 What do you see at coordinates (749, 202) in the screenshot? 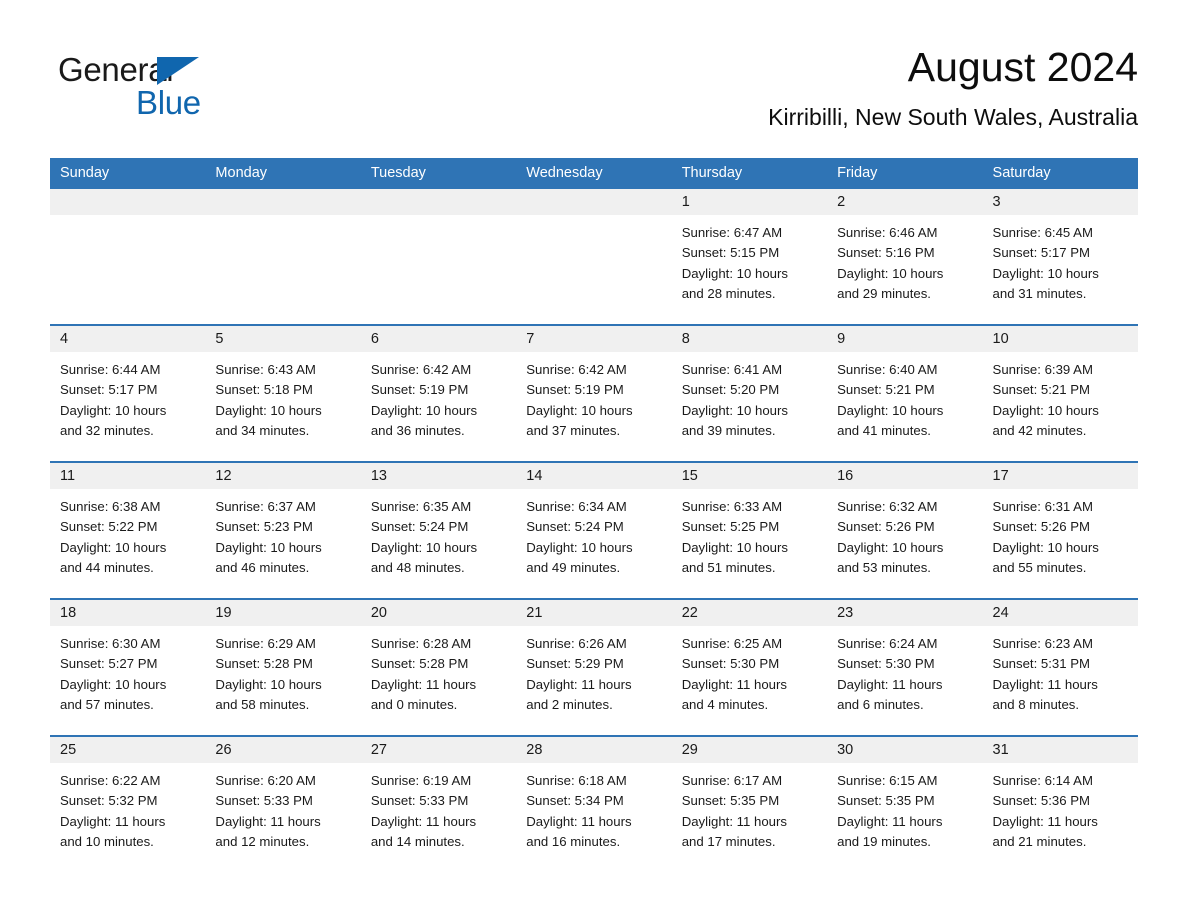
I see `day-number: 1` at bounding box center [749, 202].